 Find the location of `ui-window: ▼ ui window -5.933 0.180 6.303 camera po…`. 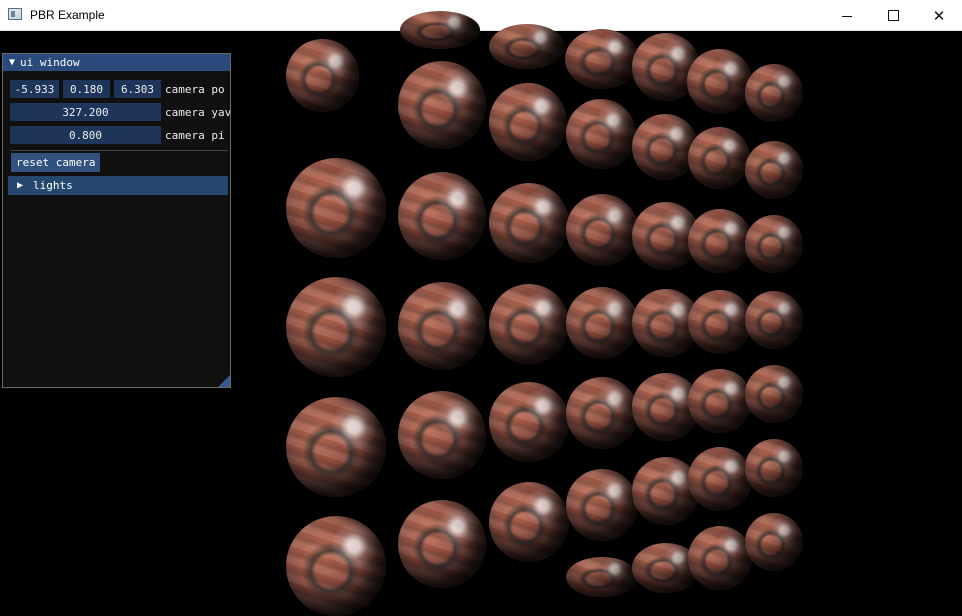

ui-window: ▼ ui window -5.933 0.180 6.303 camera po… is located at coordinates (116, 220).